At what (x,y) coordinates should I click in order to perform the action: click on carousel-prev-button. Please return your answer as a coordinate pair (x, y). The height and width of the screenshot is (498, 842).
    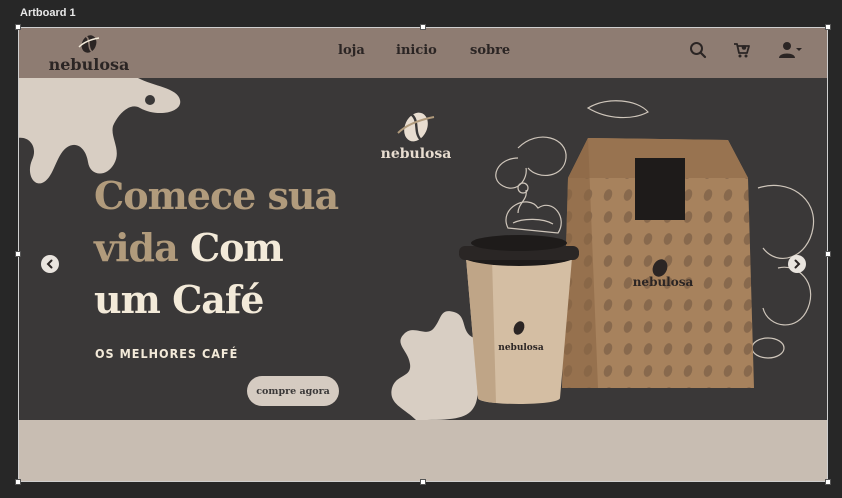
    Looking at the image, I should click on (50, 264).